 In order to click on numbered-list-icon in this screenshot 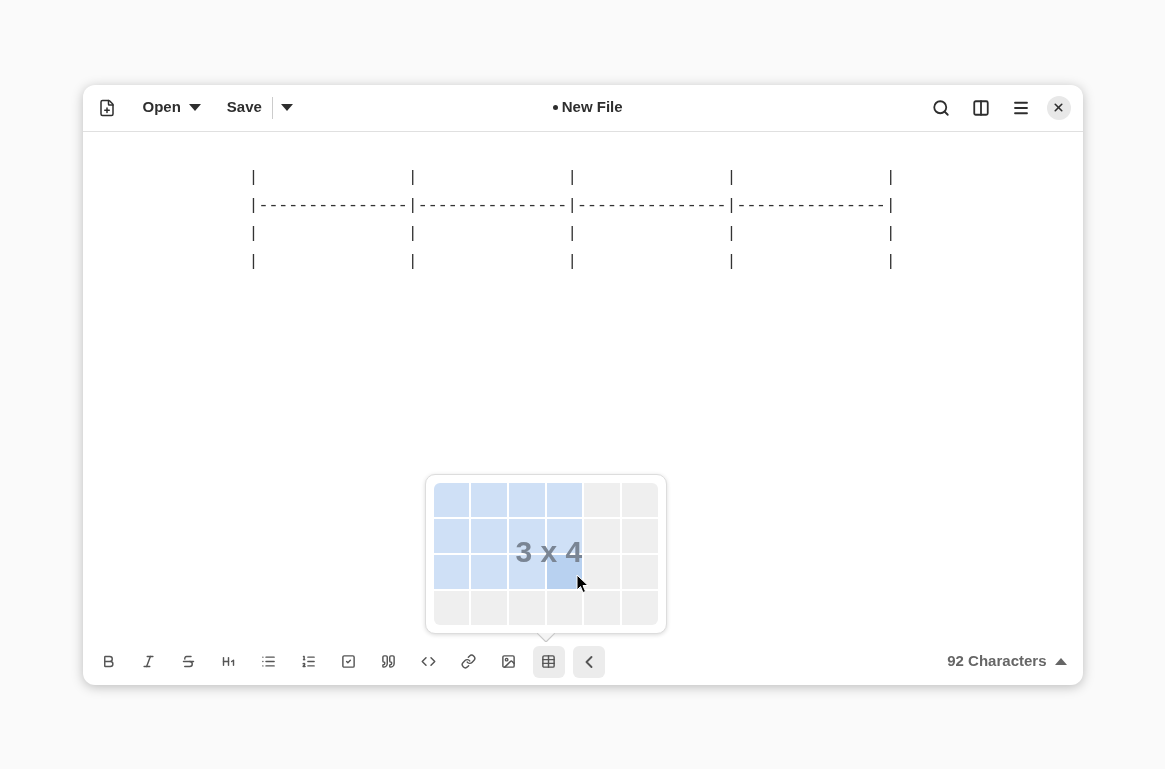, I will do `click(308, 661)`.